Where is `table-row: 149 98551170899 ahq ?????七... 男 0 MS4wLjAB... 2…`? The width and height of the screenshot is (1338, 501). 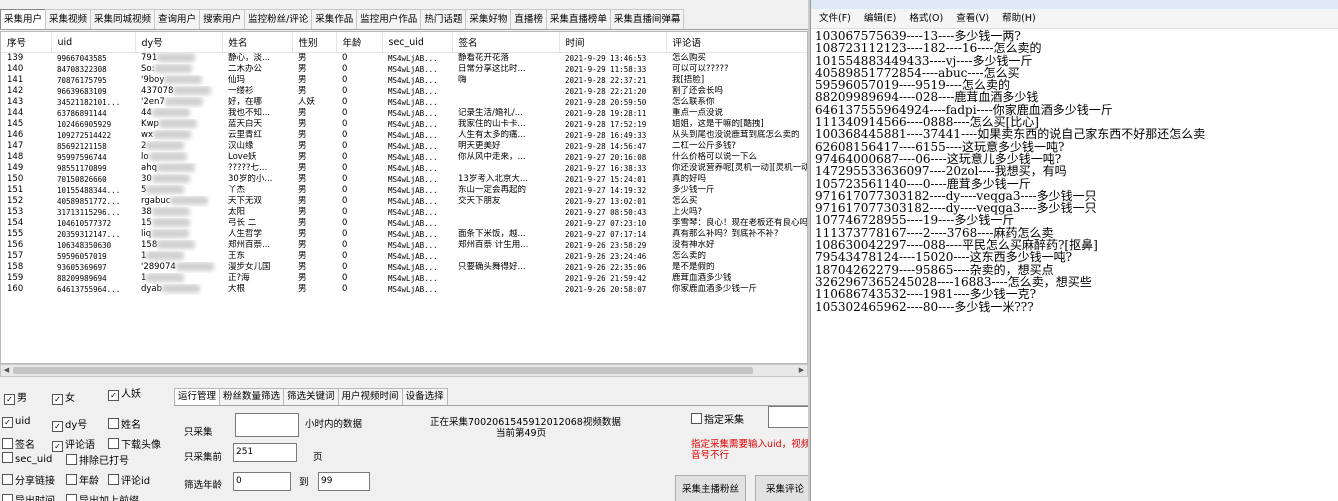 table-row: 149 98551170899 ahq ?????七... 男 0 MS4wLjAB... 2… is located at coordinates (404, 168).